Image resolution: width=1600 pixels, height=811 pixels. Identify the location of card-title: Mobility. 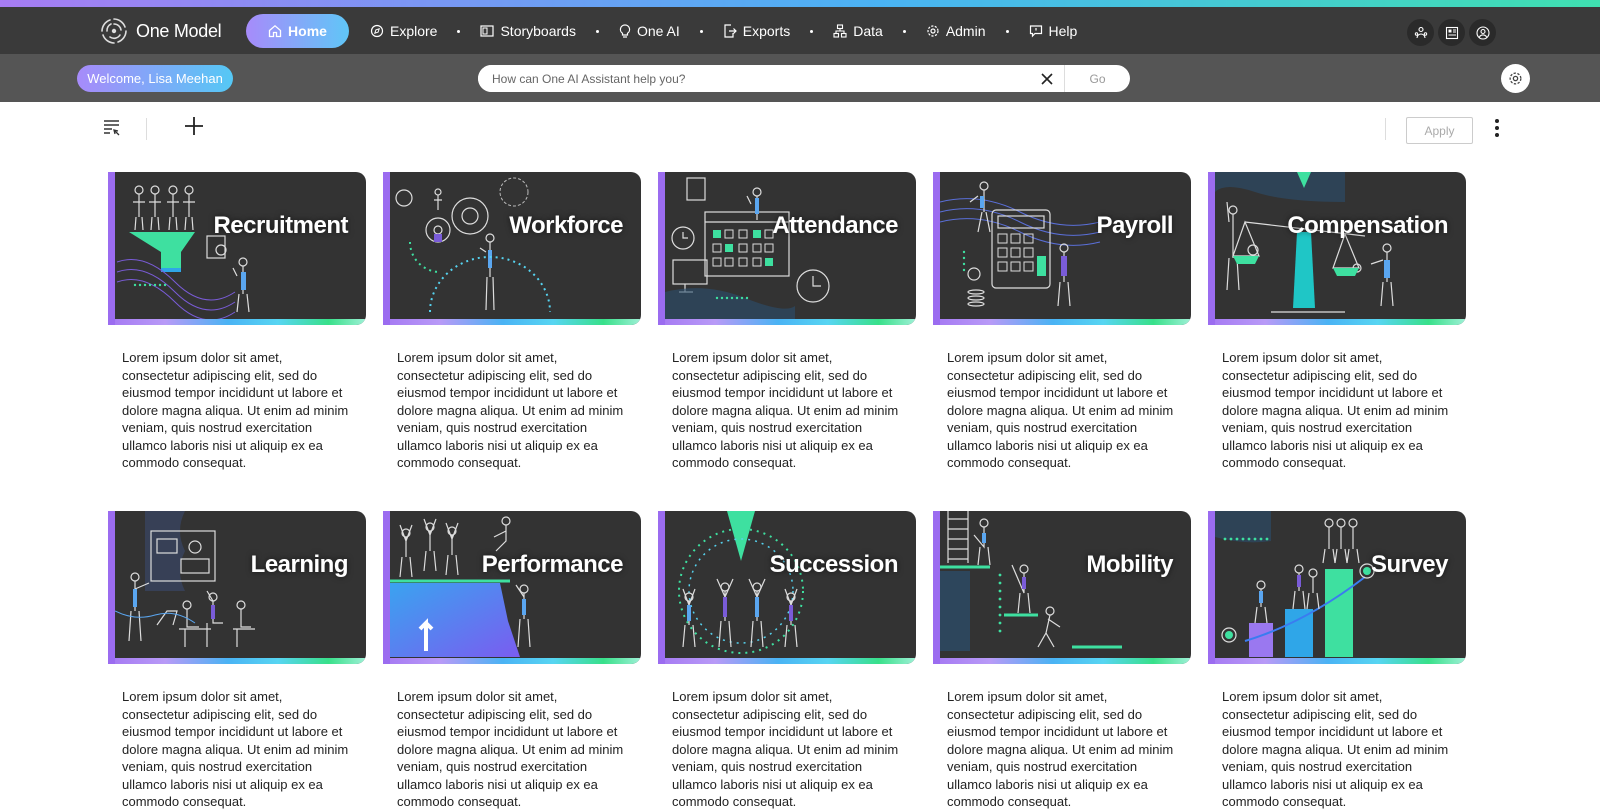
(1129, 564).